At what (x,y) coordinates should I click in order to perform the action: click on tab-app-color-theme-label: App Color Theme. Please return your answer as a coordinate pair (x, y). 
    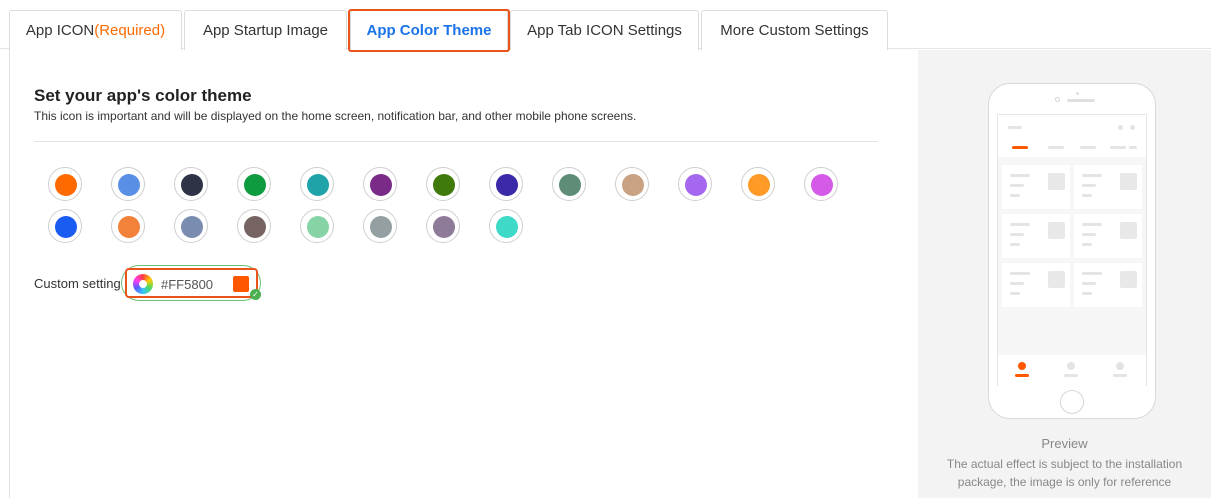
    Looking at the image, I should click on (429, 30).